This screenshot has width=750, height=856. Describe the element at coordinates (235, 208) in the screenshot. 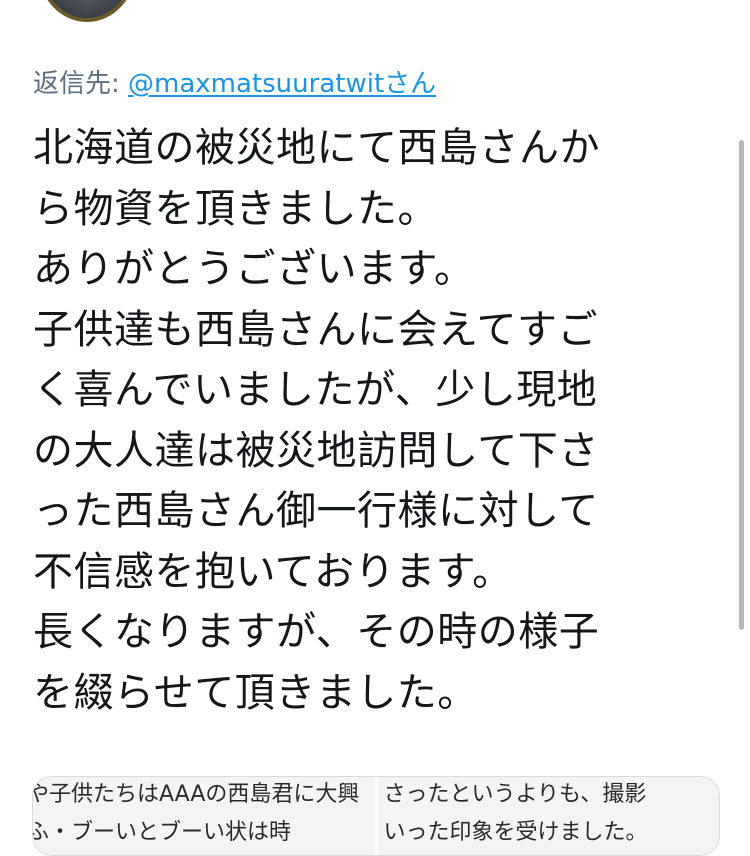

I see `tweet-text-line: ら物資を頂きました。` at that location.